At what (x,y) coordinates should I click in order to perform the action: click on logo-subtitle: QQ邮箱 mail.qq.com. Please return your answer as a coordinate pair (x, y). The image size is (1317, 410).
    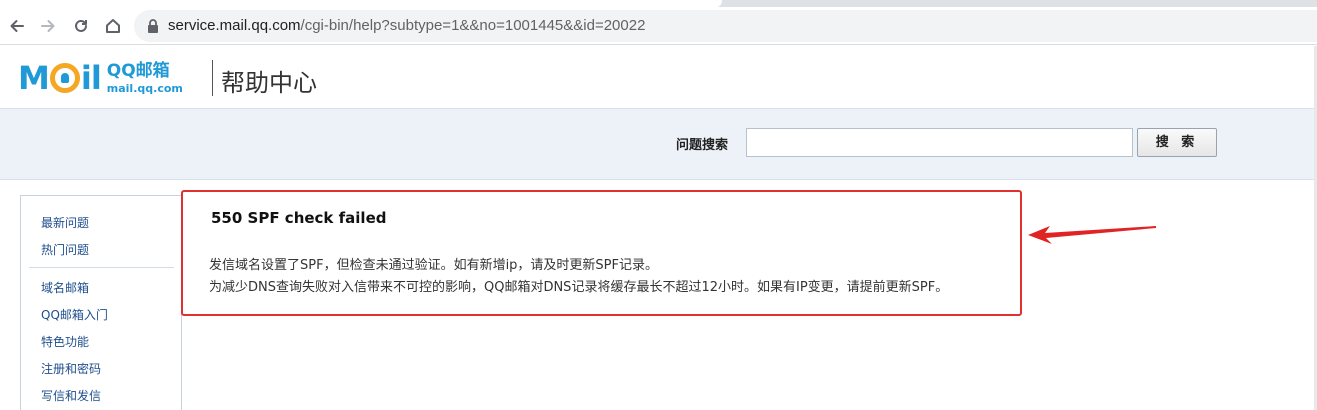
    Looking at the image, I should click on (144, 77).